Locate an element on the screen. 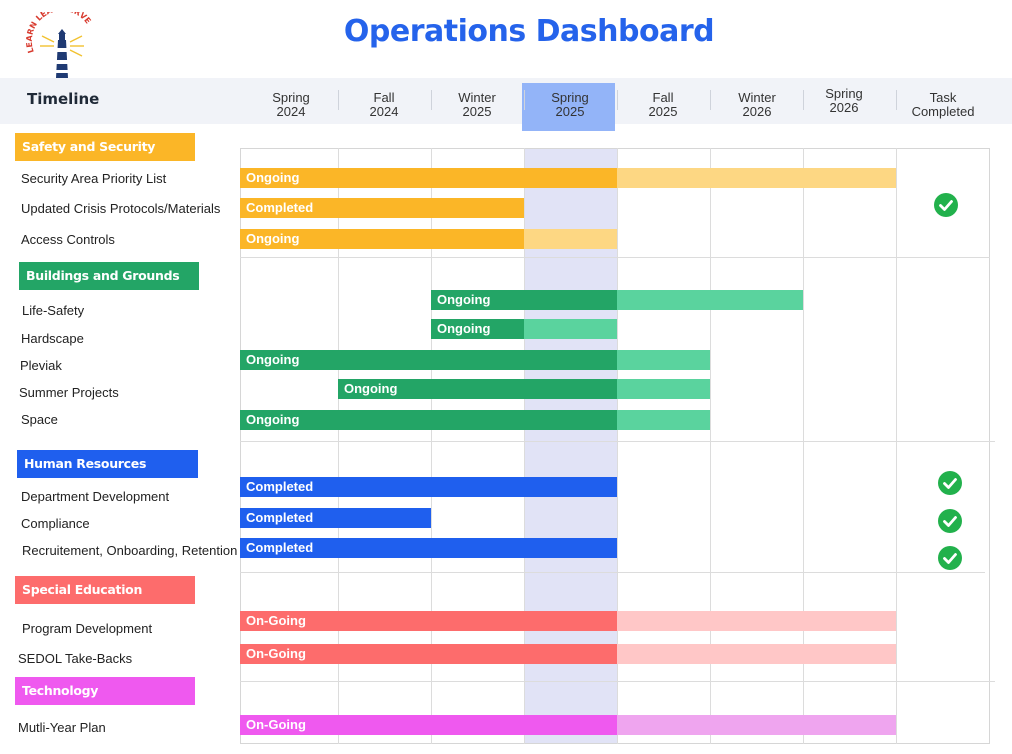 The image size is (1012, 754). task-label: Recruitement, Onboarding, Retention is located at coordinates (130, 550).